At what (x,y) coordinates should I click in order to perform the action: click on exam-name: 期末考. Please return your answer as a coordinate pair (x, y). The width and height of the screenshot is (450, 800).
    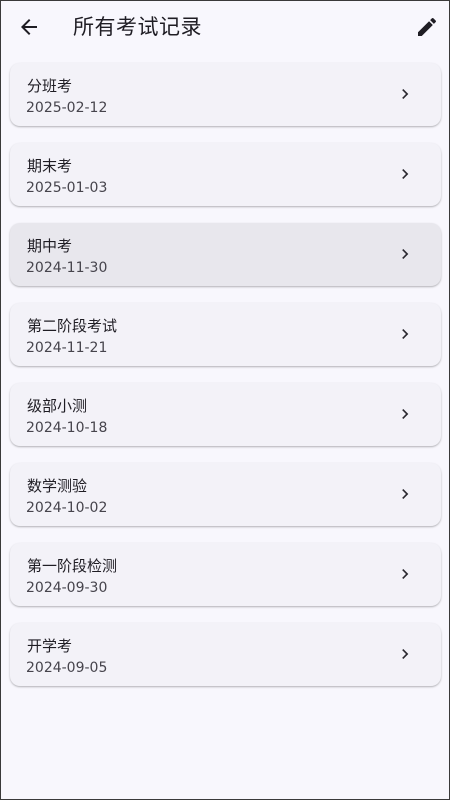
    Looking at the image, I should click on (50, 166).